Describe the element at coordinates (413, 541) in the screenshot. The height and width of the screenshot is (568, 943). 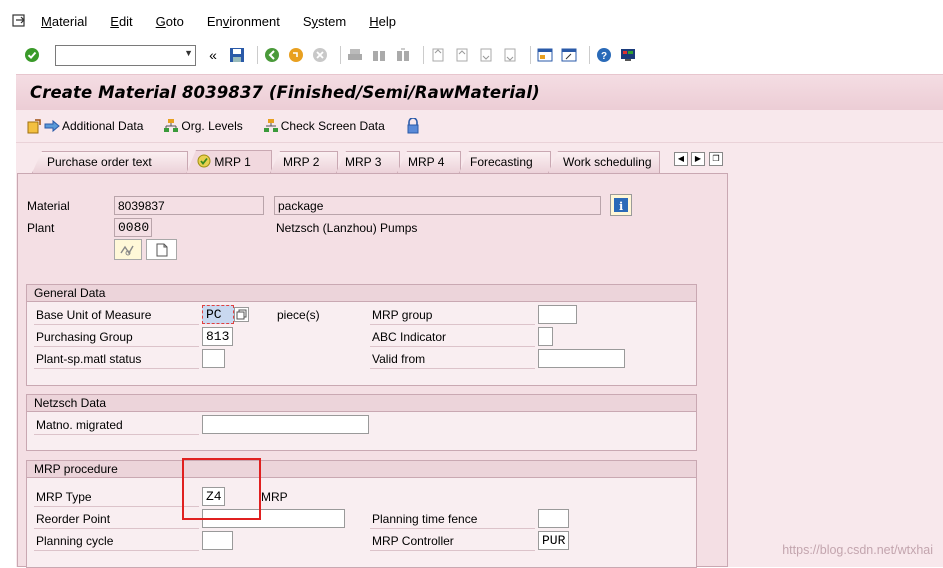
I see `mrp-controller-label: MRP Controller` at that location.